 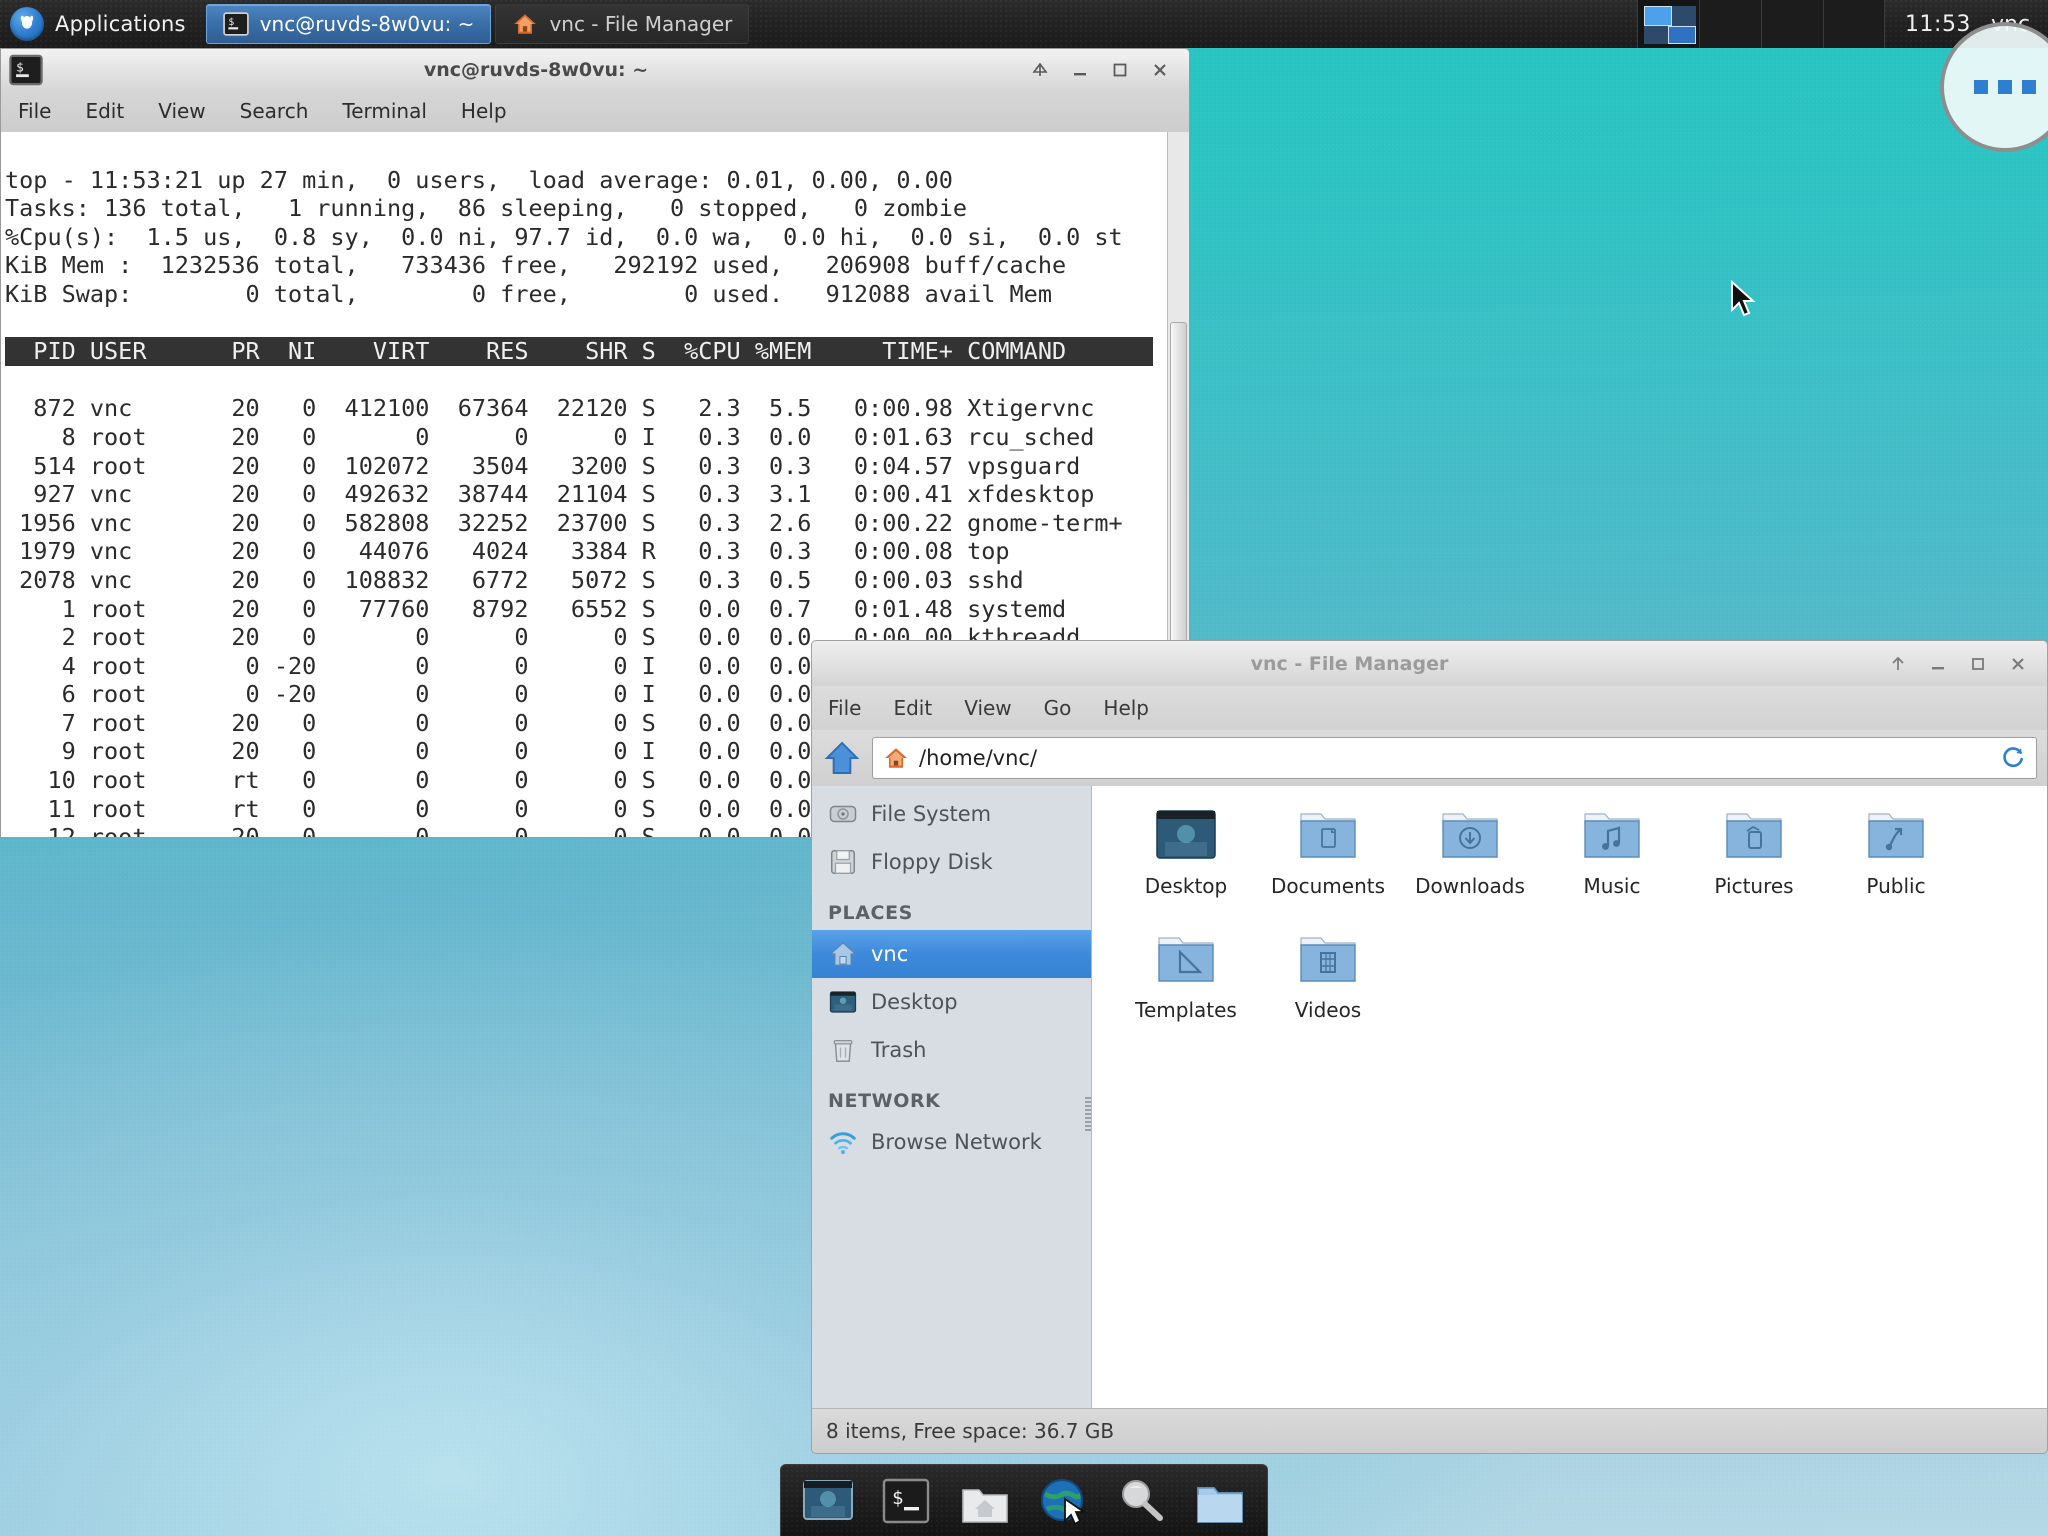 What do you see at coordinates (1896, 835) in the screenshot?
I see `public-folder-icon` at bounding box center [1896, 835].